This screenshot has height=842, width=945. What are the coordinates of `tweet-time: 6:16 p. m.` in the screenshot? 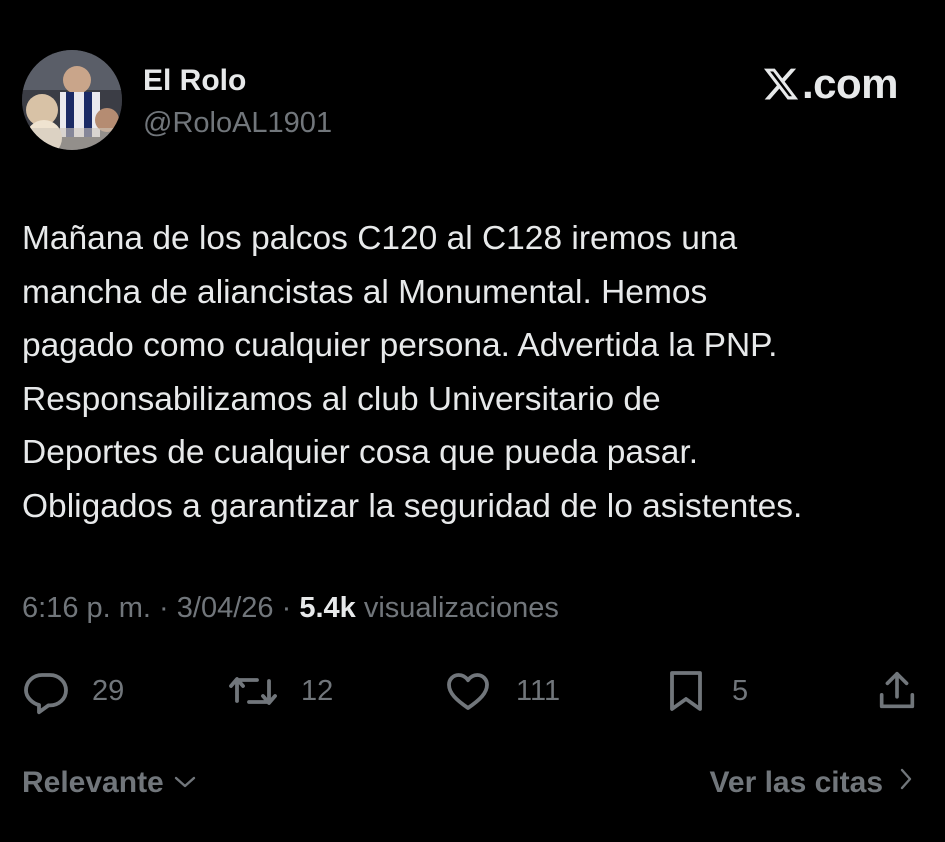 It's located at (86, 608).